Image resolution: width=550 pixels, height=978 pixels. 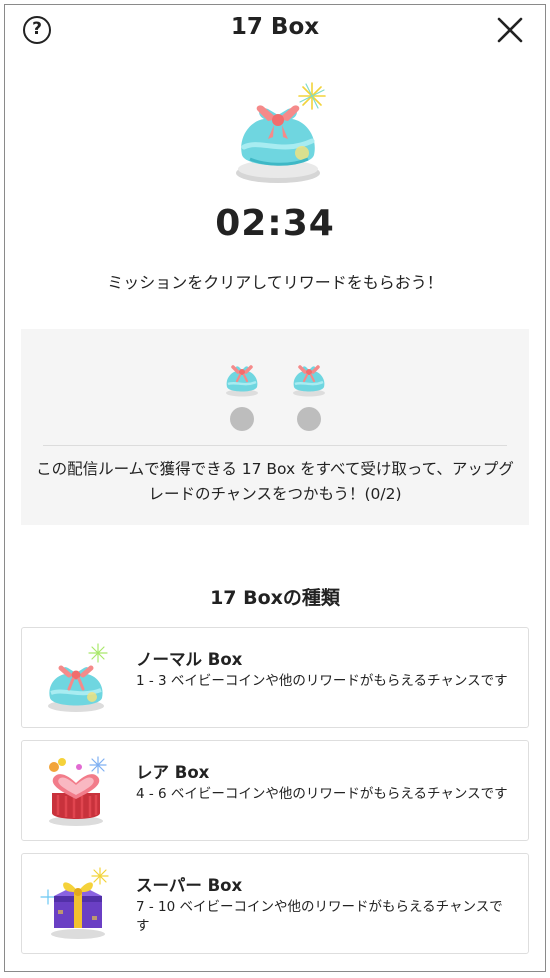 I want to click on page-title: 17 Box, so click(x=275, y=27).